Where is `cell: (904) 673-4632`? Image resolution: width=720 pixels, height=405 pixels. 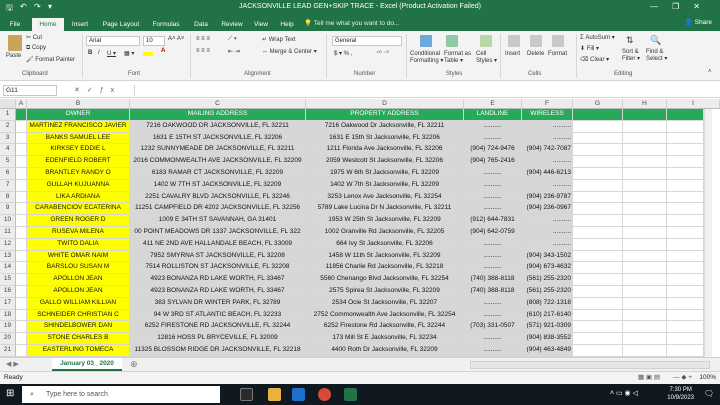 cell: (904) 673-4632 is located at coordinates (547, 268).